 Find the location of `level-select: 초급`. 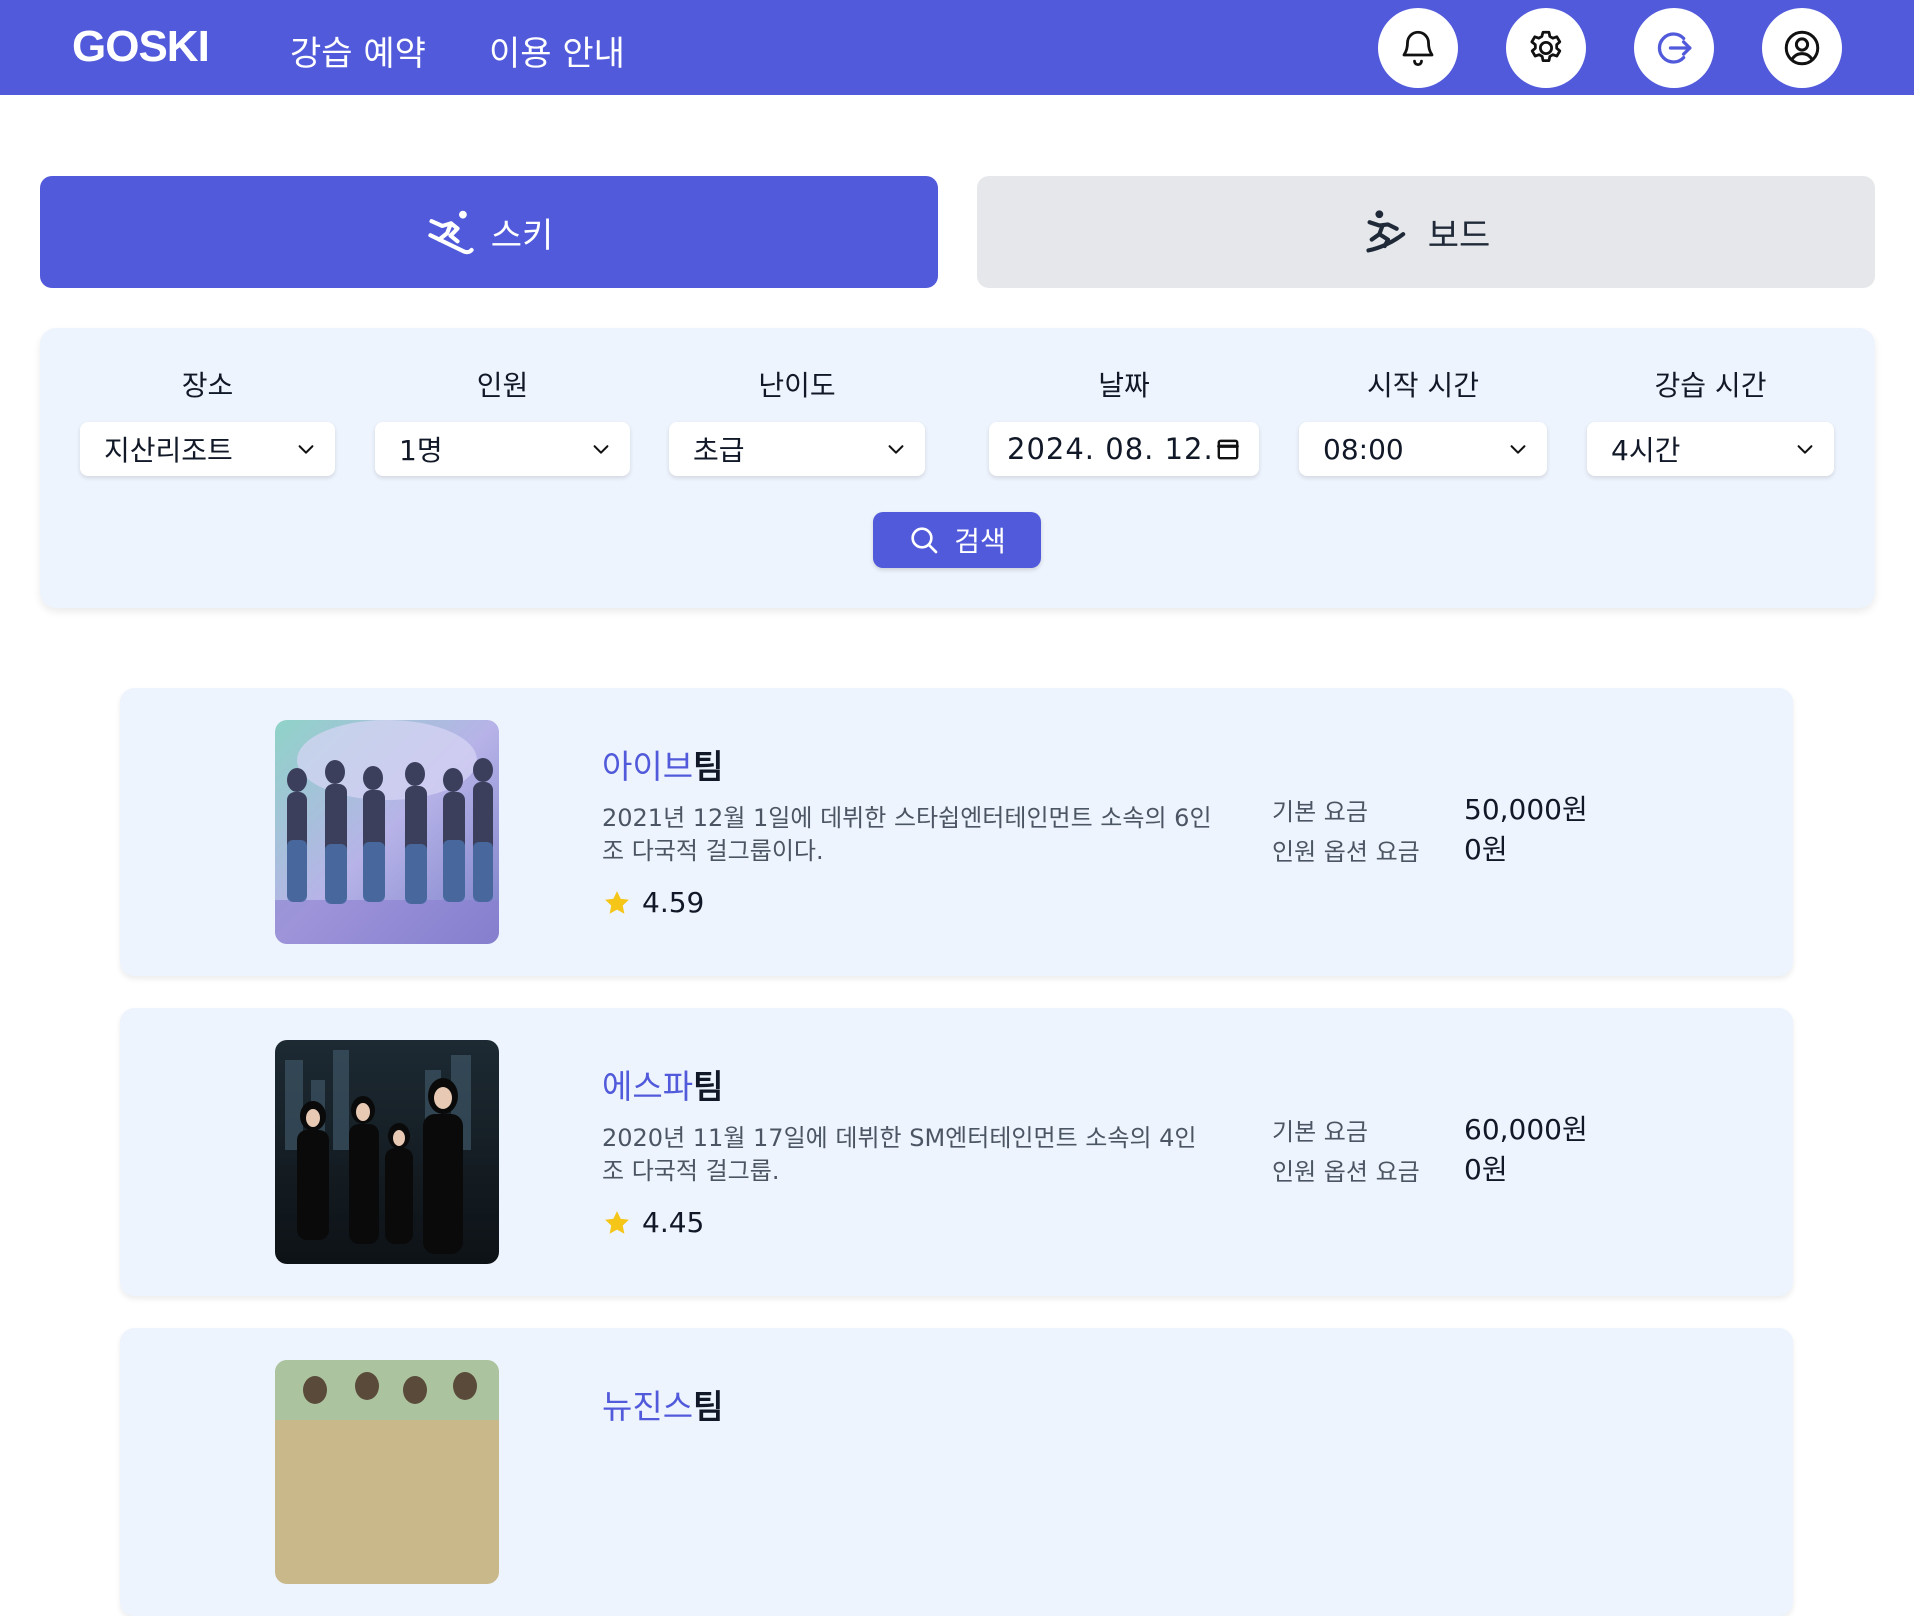

level-select: 초급 is located at coordinates (797, 449).